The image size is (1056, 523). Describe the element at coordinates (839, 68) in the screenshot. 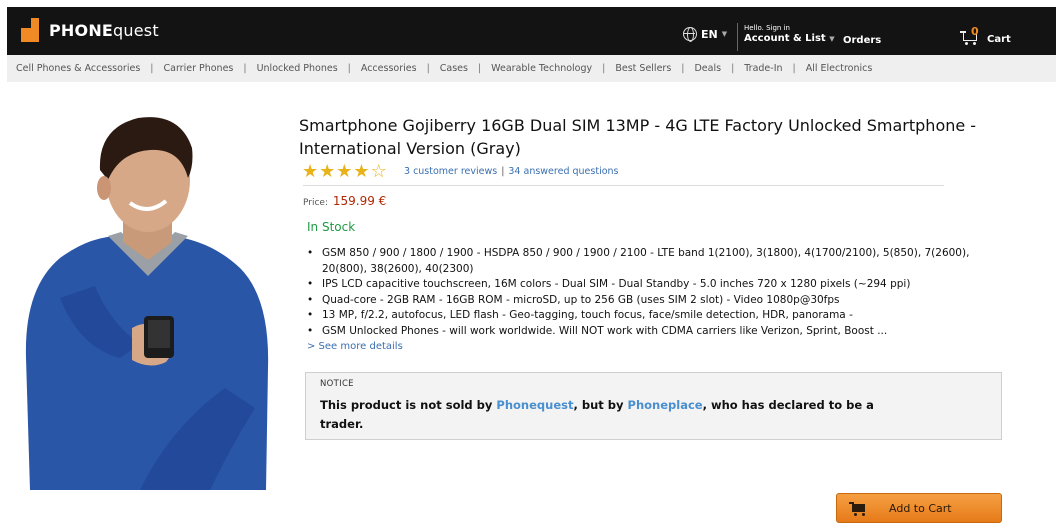

I see `nav-all-electronics: All Electronics` at that location.